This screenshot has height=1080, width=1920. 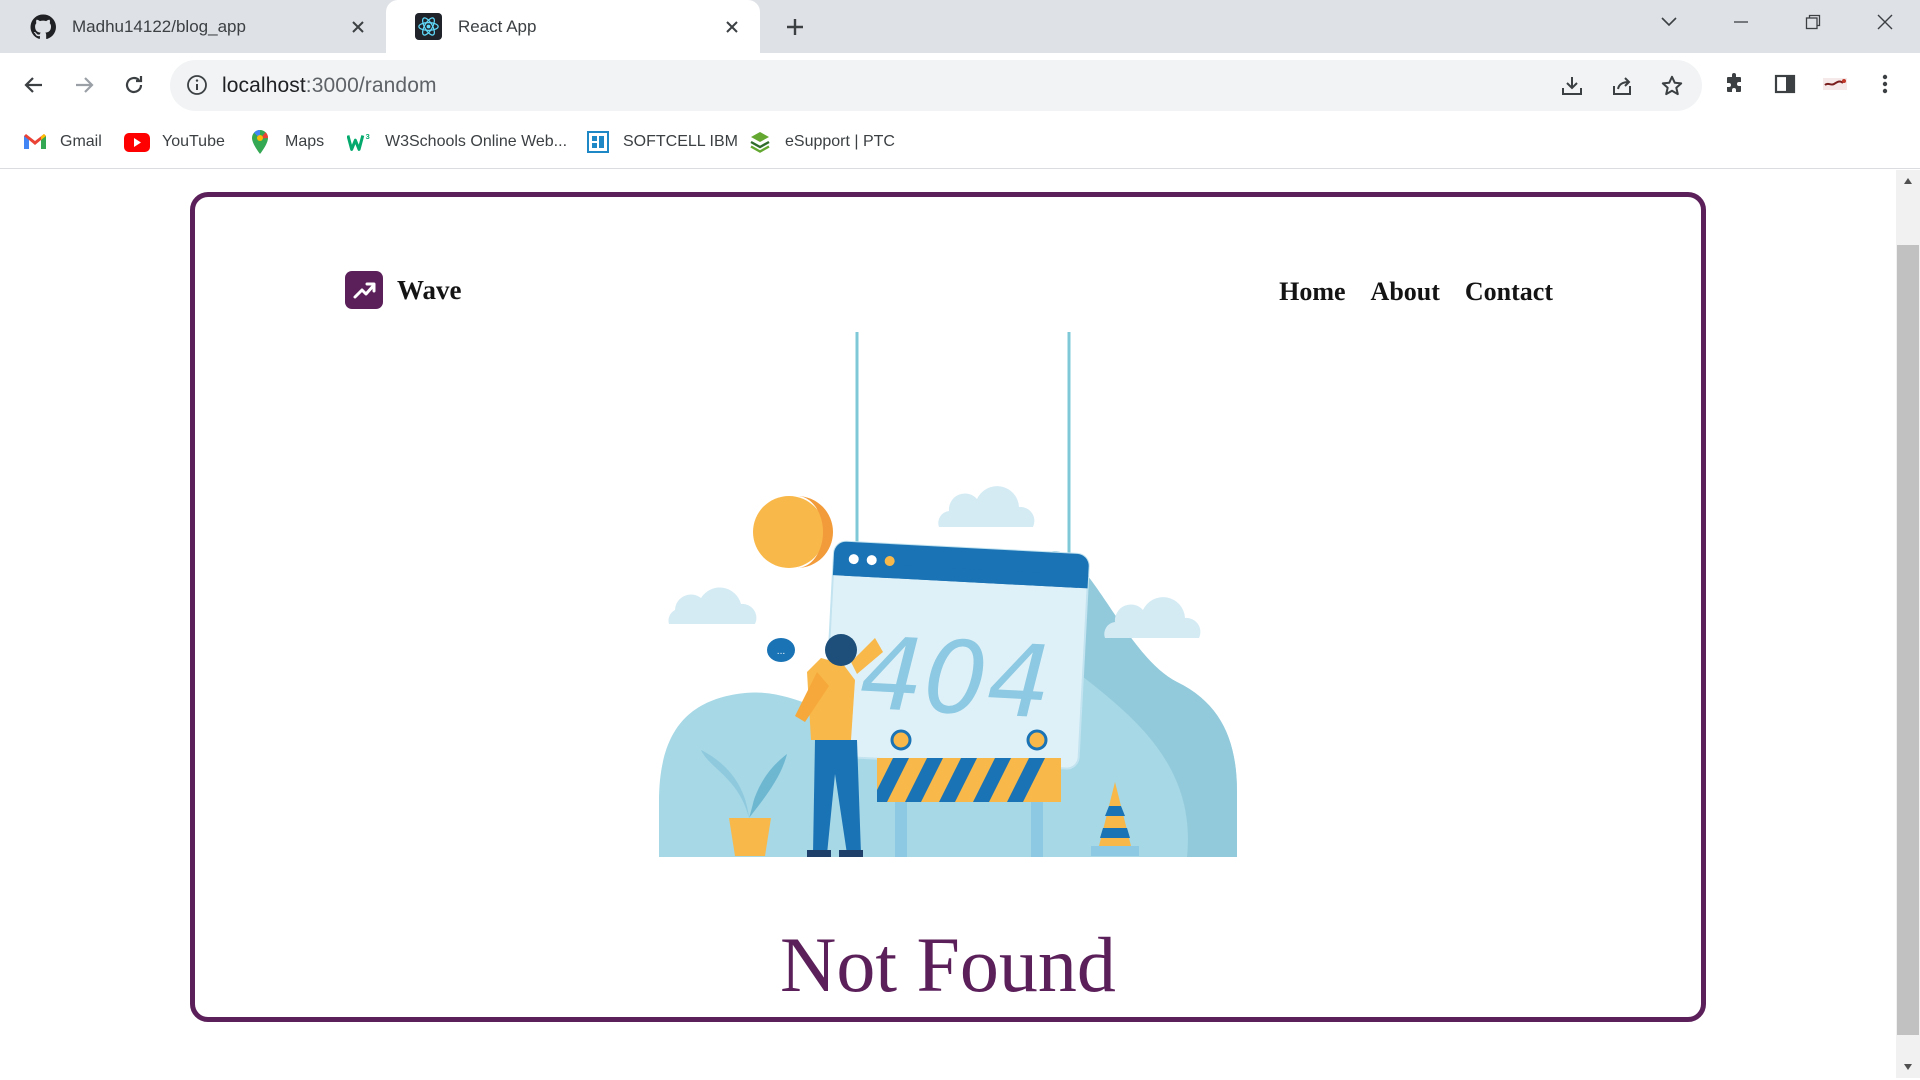 I want to click on svg-text: 3, so click(x=368, y=136).